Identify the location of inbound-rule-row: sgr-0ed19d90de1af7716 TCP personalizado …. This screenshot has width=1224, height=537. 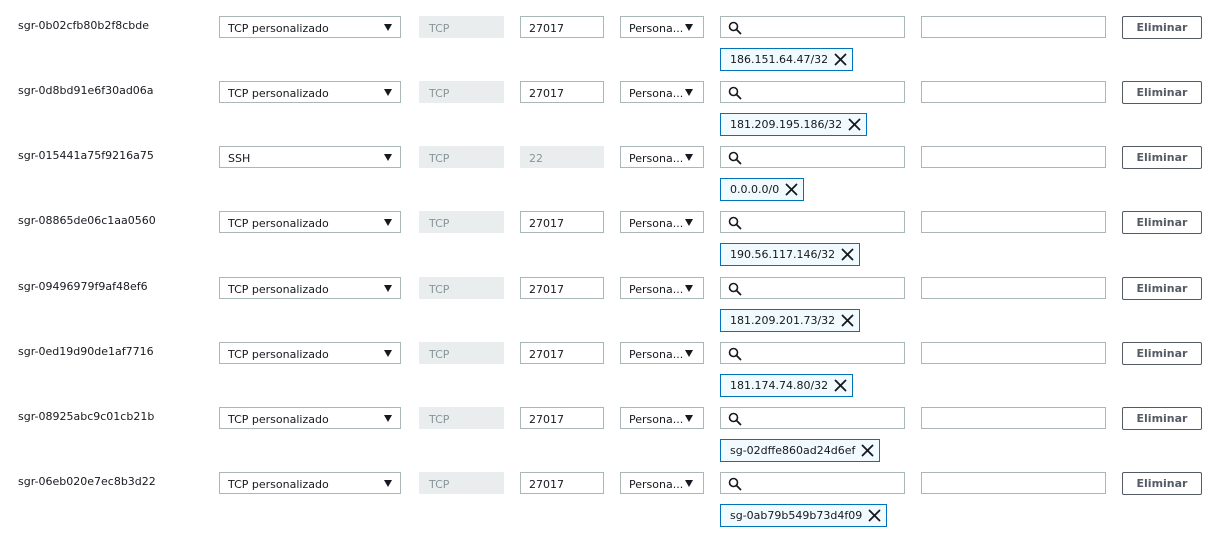
(612, 374).